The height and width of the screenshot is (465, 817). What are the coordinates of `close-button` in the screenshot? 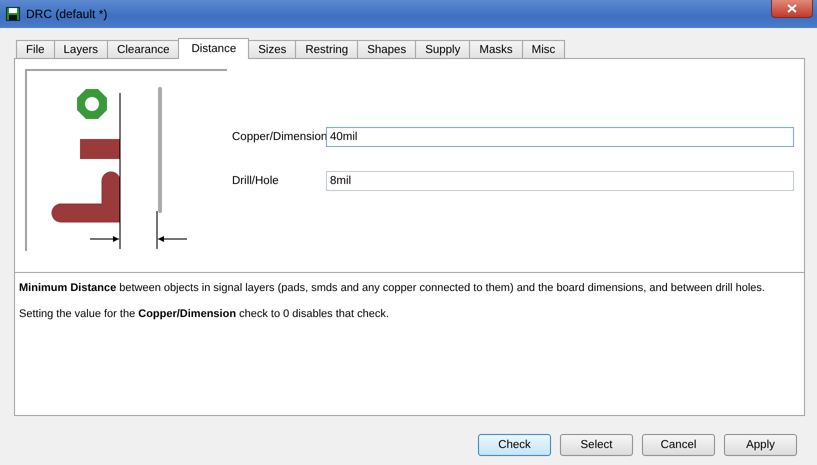 It's located at (792, 9).